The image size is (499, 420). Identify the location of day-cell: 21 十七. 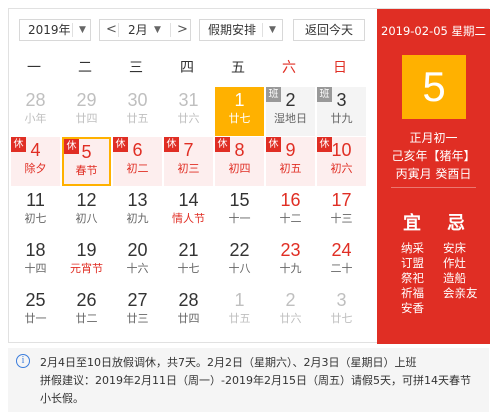
(188, 261).